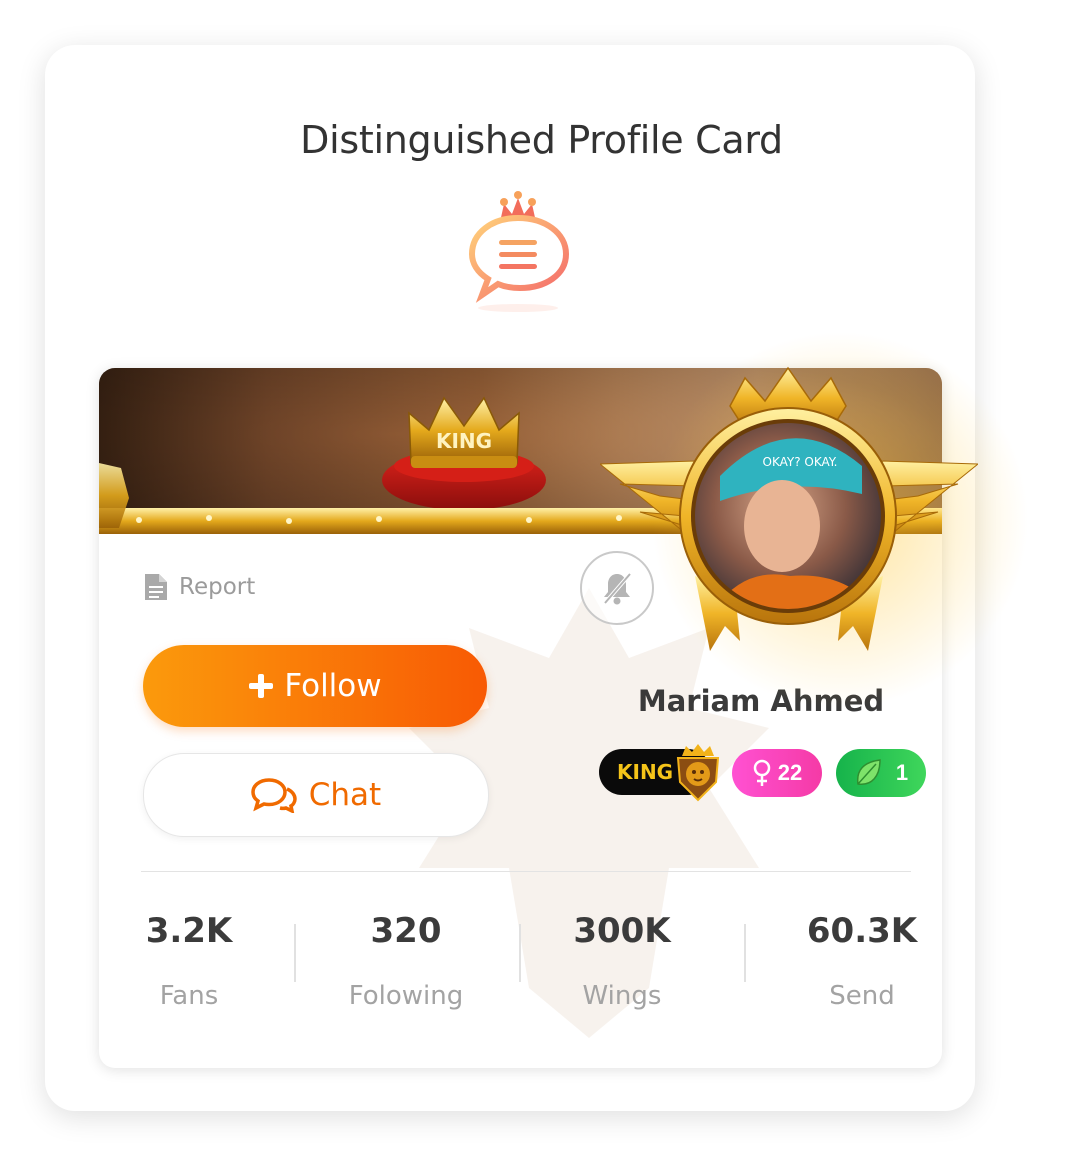 This screenshot has width=1083, height=1156. I want to click on crown-chat-icon, so click(519, 251).